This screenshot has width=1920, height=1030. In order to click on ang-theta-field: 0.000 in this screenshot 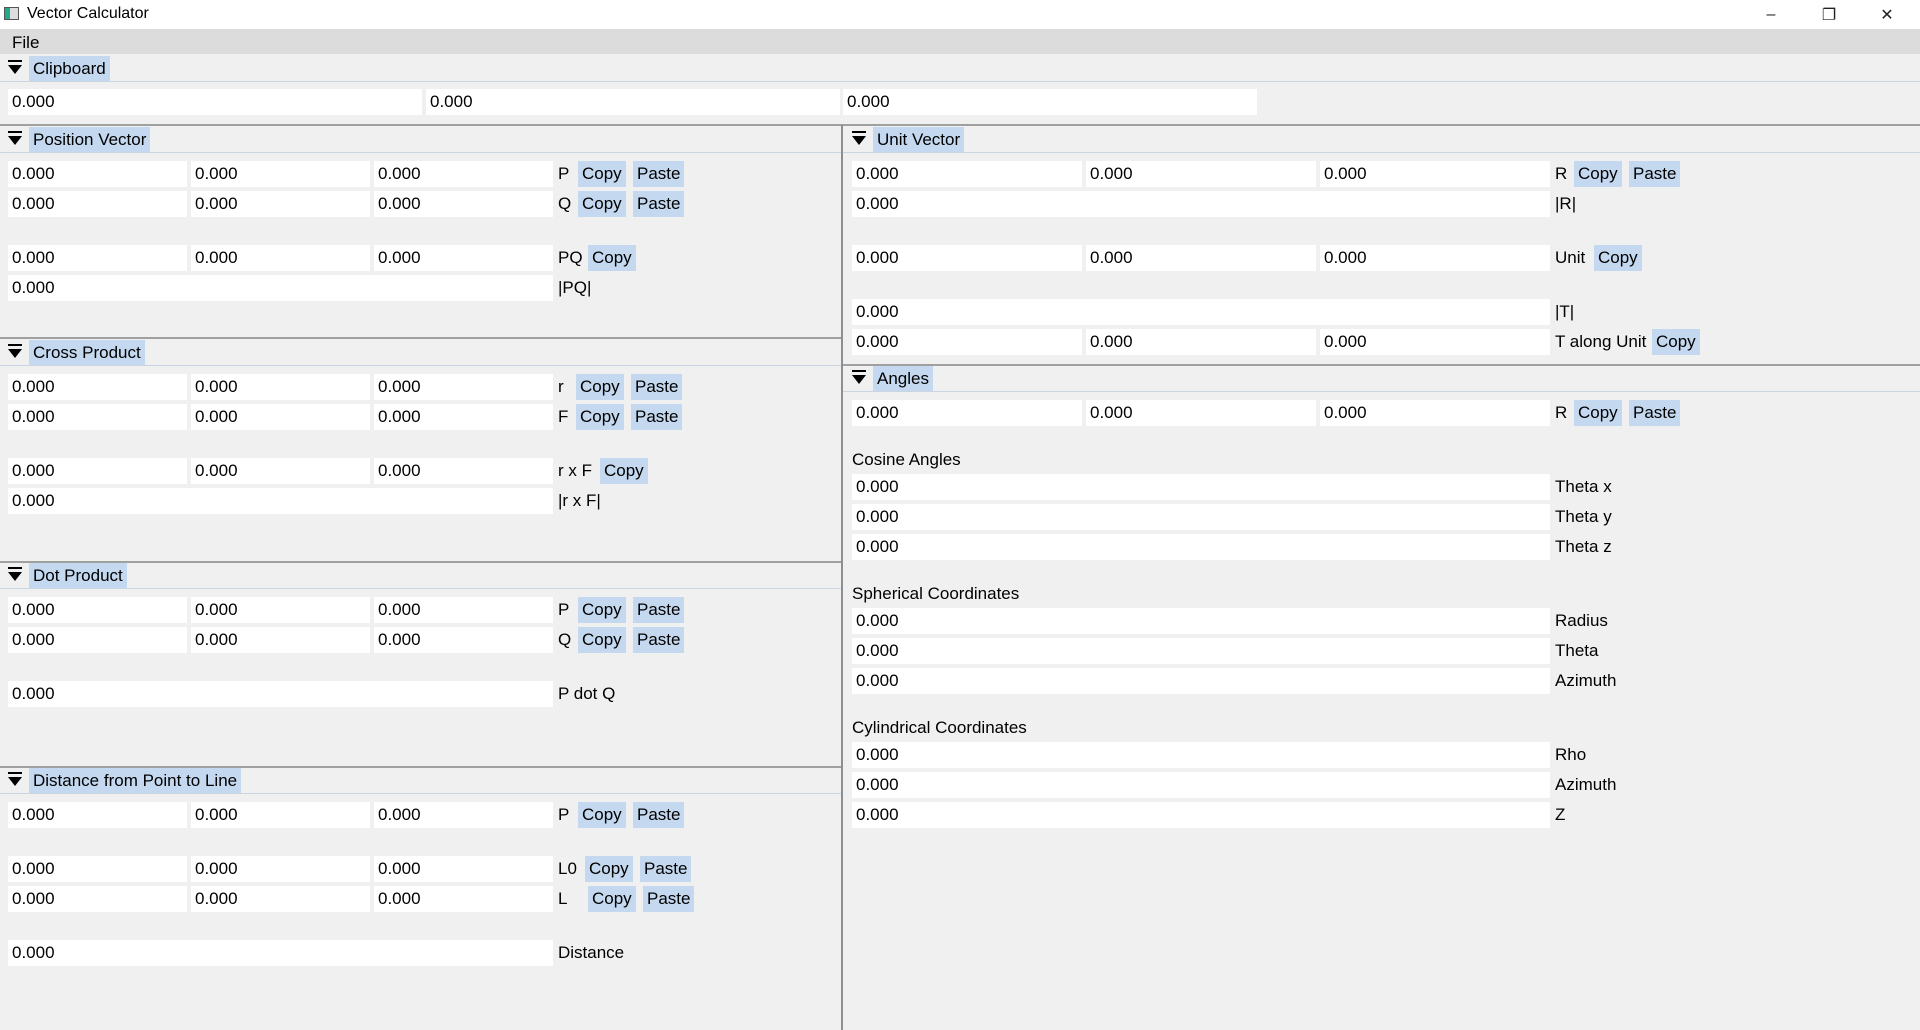, I will do `click(1201, 651)`.